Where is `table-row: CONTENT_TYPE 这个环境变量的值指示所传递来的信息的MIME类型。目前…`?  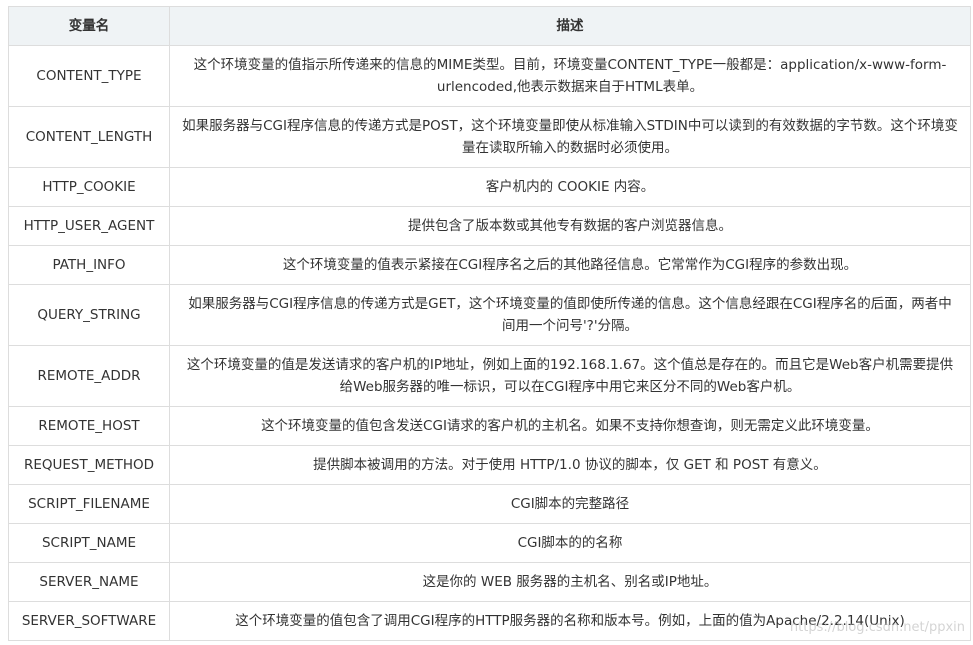
table-row: CONTENT_TYPE 这个环境变量的值指示所传递来的信息的MIME类型。目前… is located at coordinates (489, 76).